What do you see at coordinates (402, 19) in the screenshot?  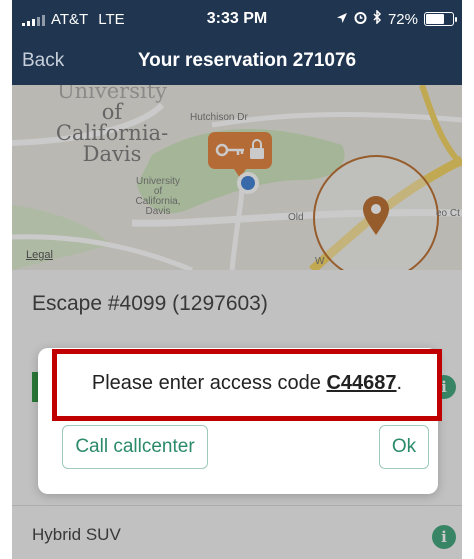 I see `battery-percent: 72%` at bounding box center [402, 19].